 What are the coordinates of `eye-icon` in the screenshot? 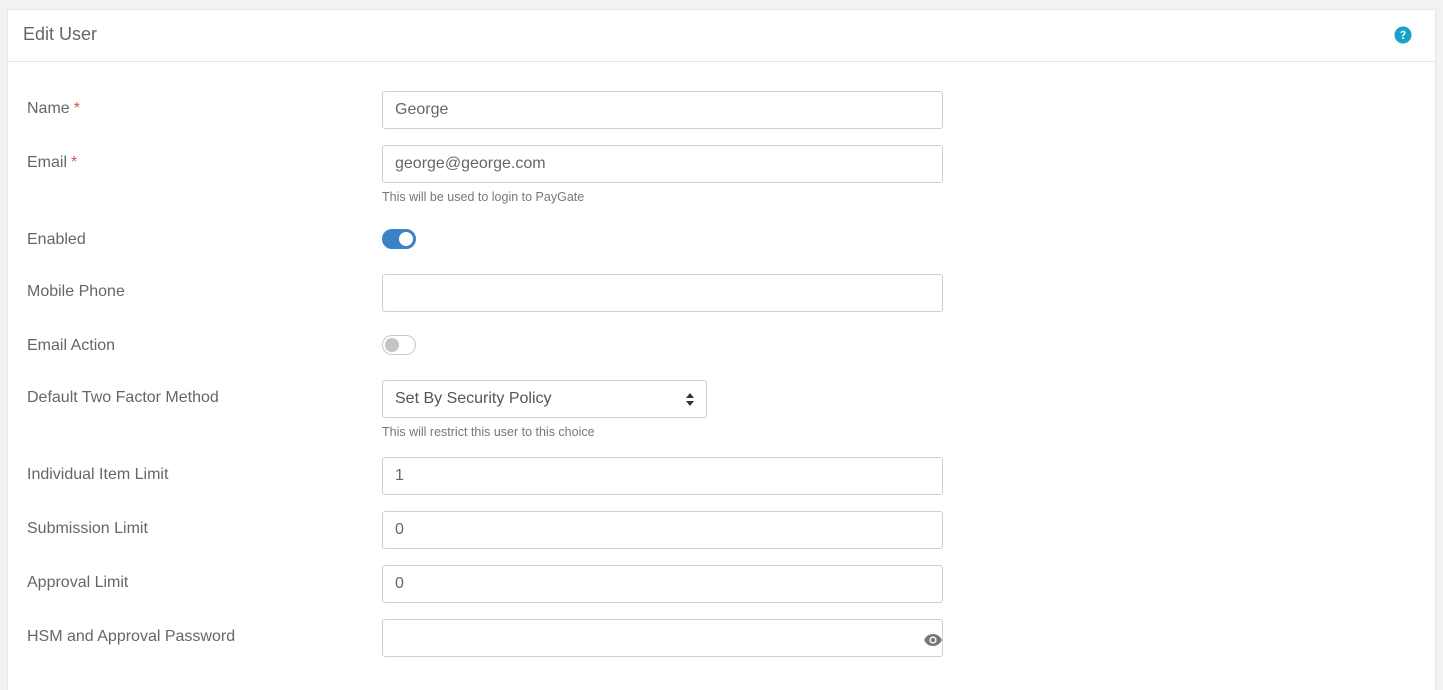 It's located at (933, 640).